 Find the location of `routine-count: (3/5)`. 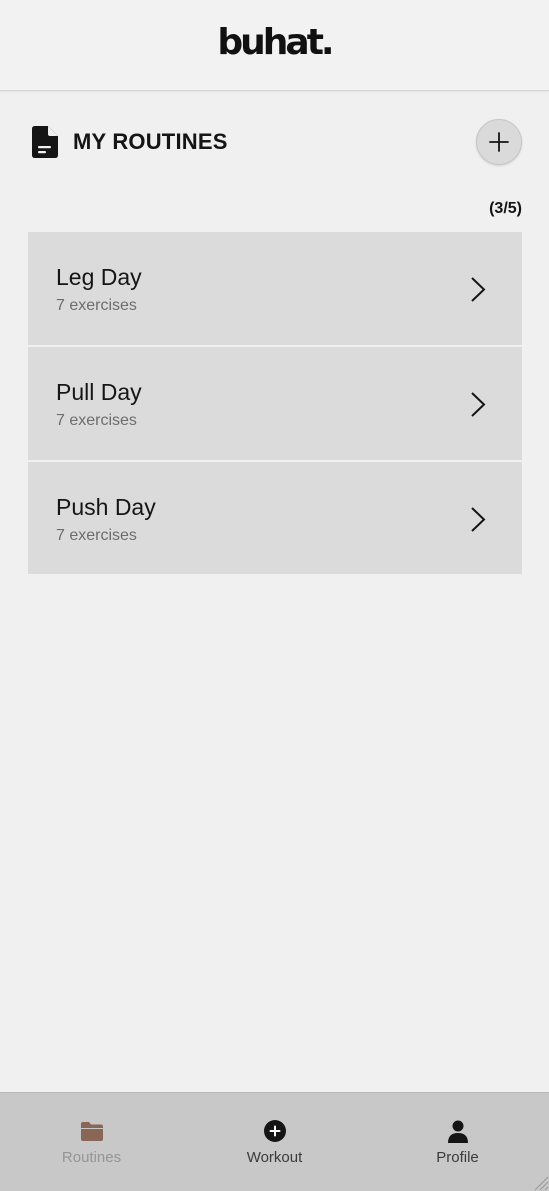

routine-count: (3/5) is located at coordinates (505, 208).